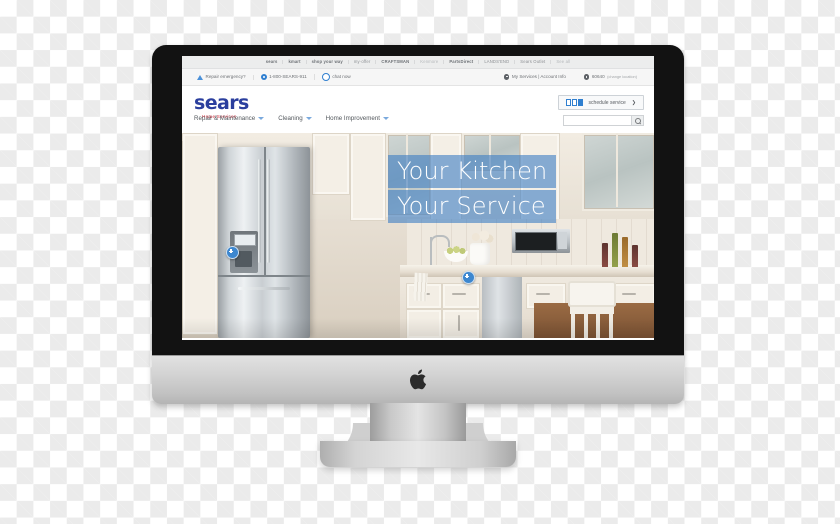 The height and width of the screenshot is (524, 840). I want to click on freezer-handle, so click(264, 288).